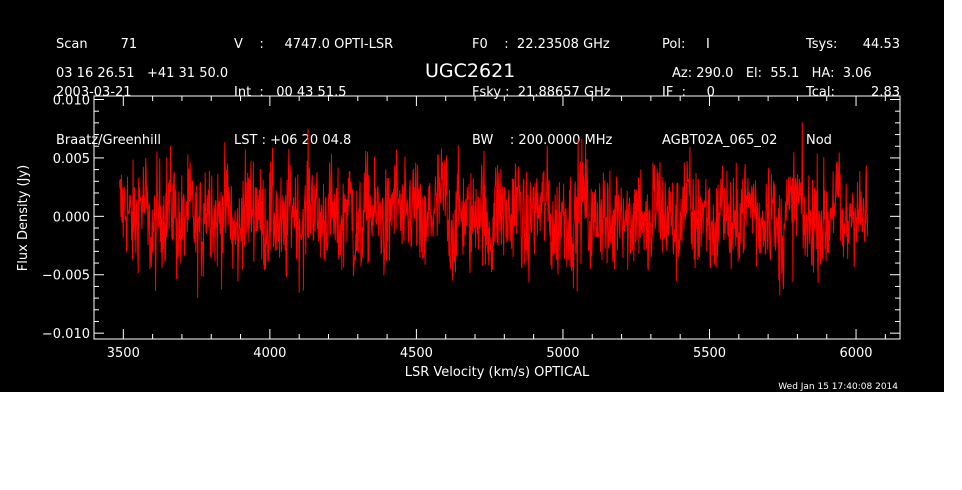 This screenshot has width=962, height=490. I want to click on x-tick-label: 5000, so click(562, 353).